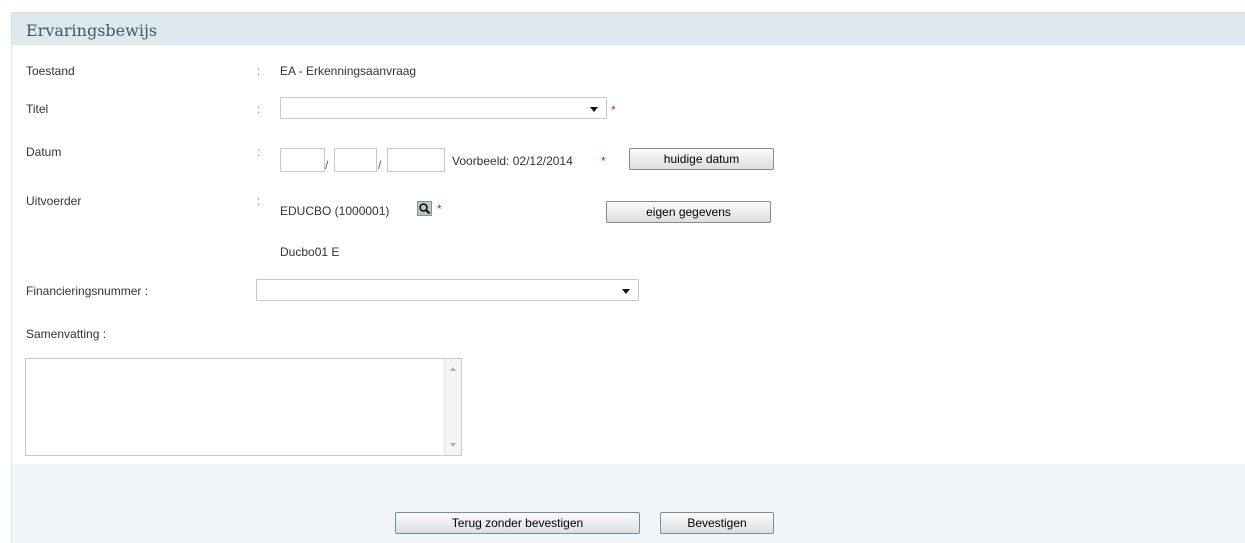  What do you see at coordinates (259, 201) in the screenshot?
I see `uitvoerder-colon: :` at bounding box center [259, 201].